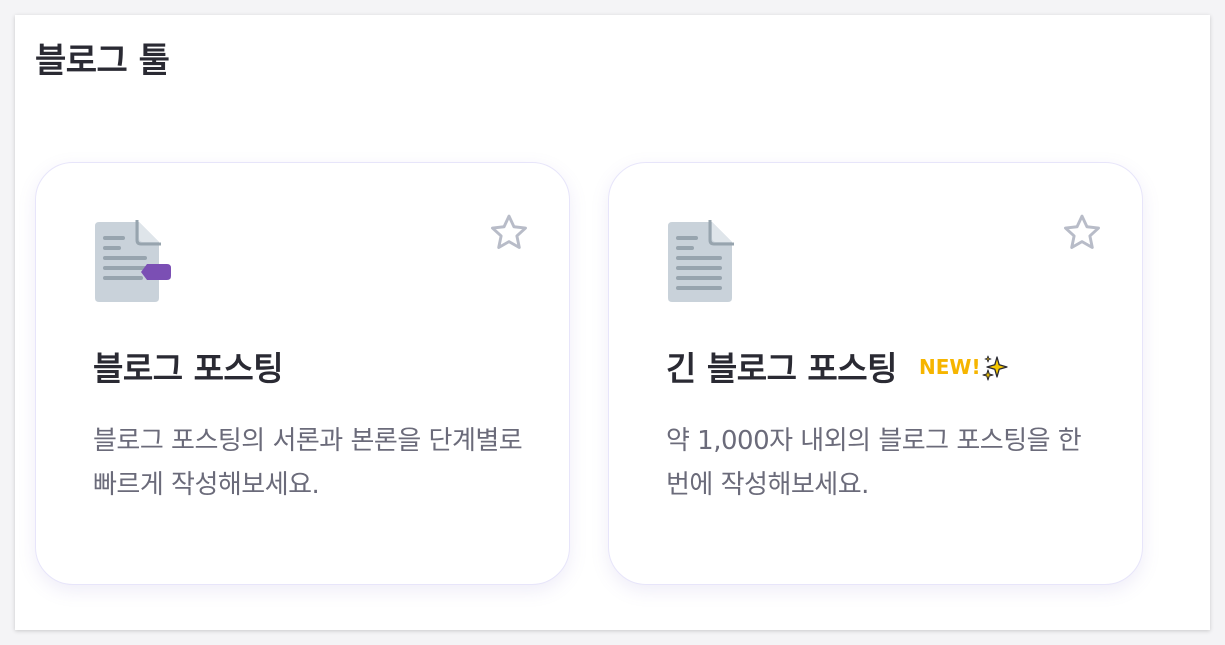 The height and width of the screenshot is (645, 1225). What do you see at coordinates (102, 61) in the screenshot?
I see `section-title: 블로그 툴` at bounding box center [102, 61].